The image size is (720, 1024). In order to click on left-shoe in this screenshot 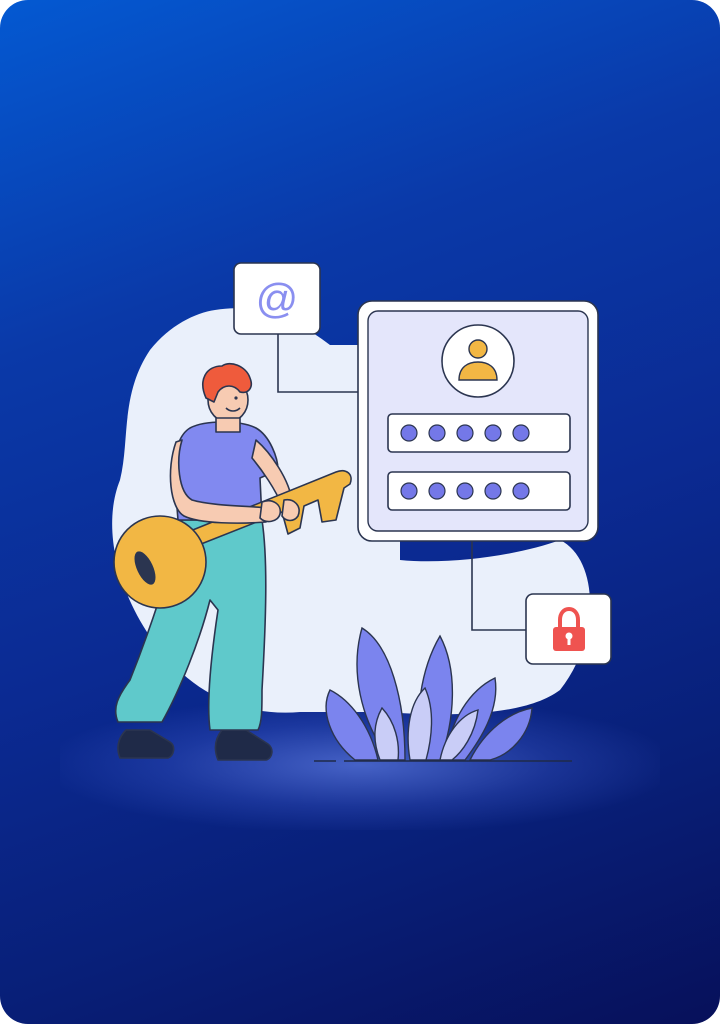, I will do `click(146, 744)`.